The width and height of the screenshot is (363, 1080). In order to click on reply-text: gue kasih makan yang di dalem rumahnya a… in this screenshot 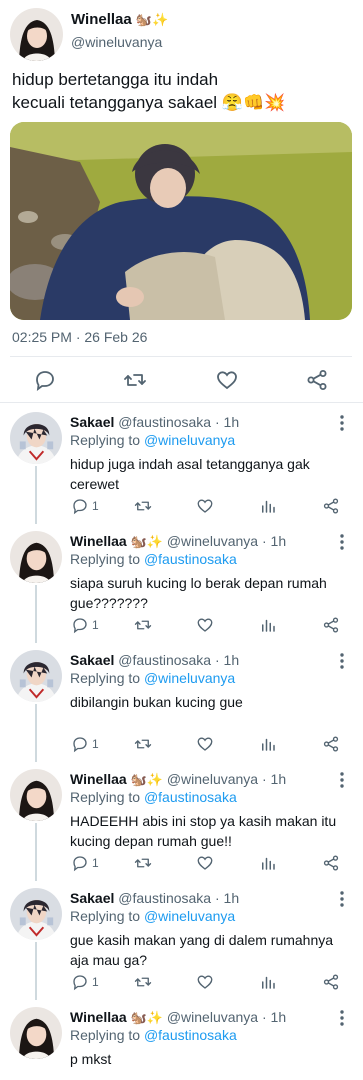, I will do `click(202, 950)`.